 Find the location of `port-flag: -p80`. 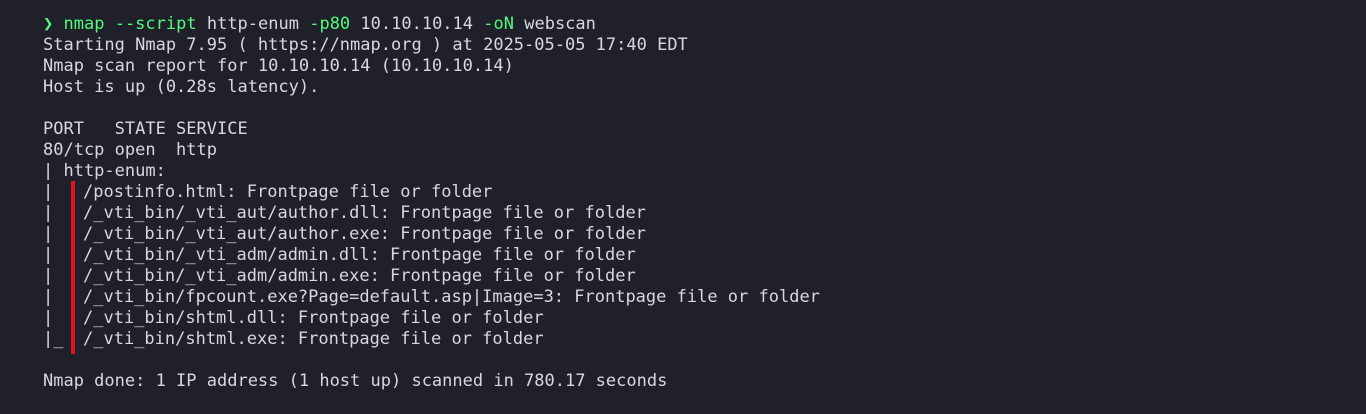

port-flag: -p80 is located at coordinates (330, 24).